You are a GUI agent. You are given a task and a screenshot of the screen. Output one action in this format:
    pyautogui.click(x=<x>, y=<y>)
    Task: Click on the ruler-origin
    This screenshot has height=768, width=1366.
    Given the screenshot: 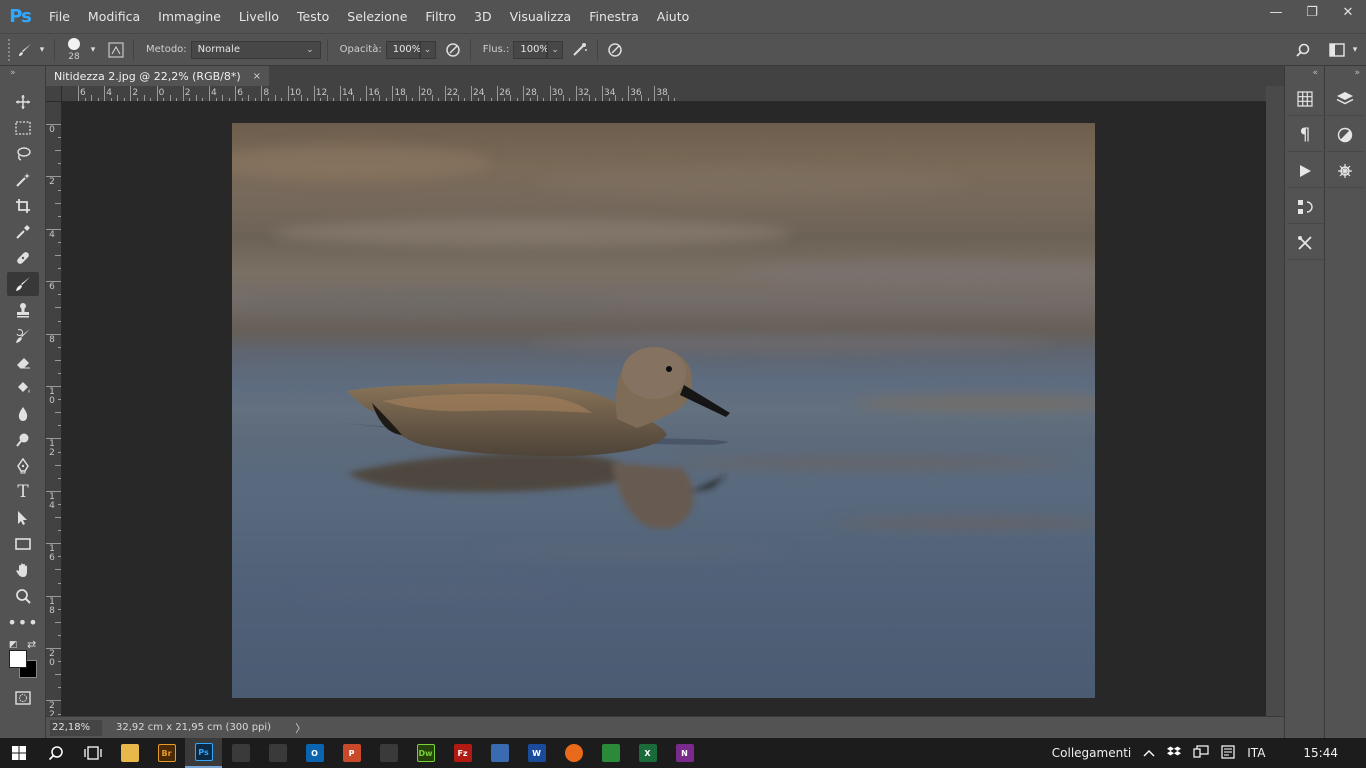 What is the action you would take?
    pyautogui.click(x=54, y=94)
    